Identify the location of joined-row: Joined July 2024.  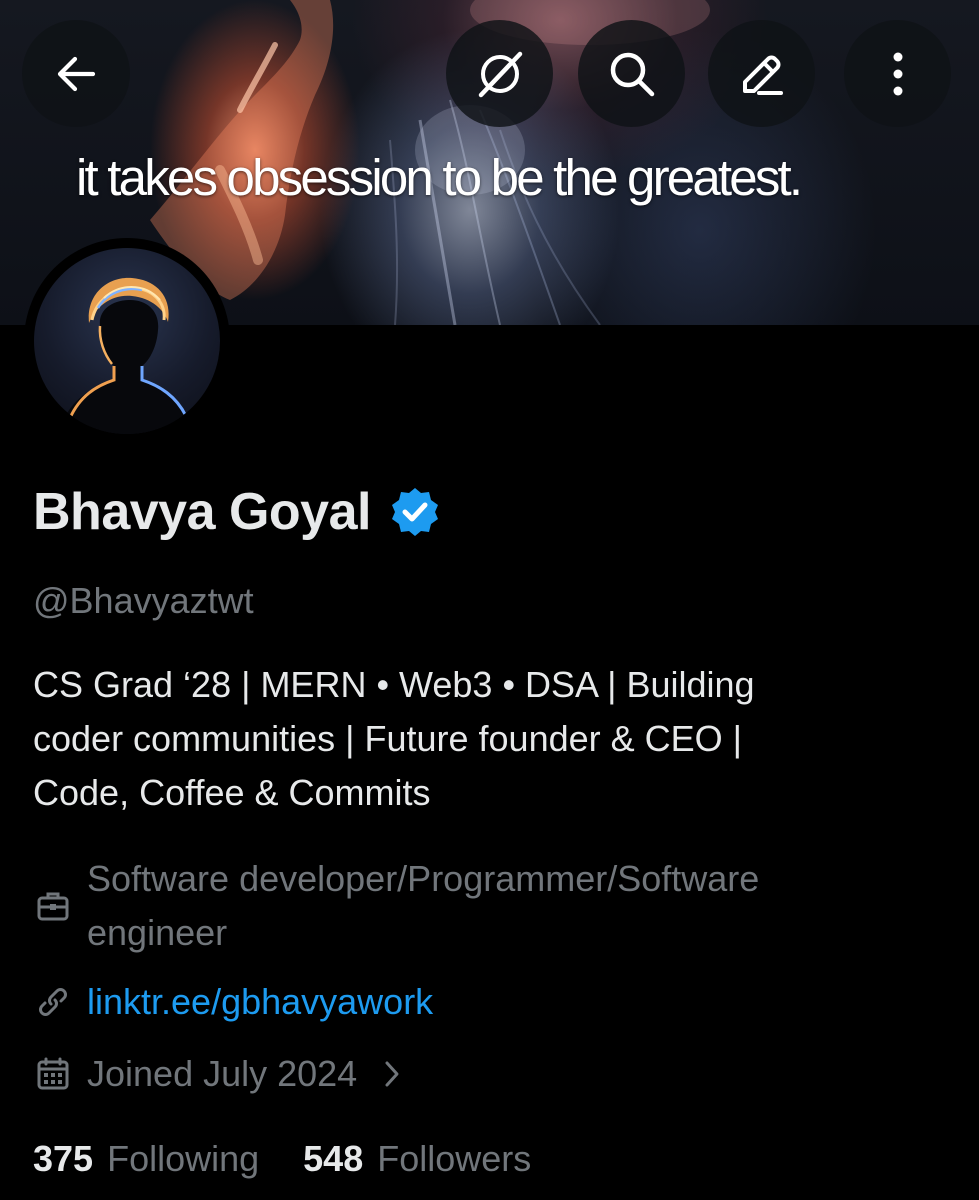
(217, 1074).